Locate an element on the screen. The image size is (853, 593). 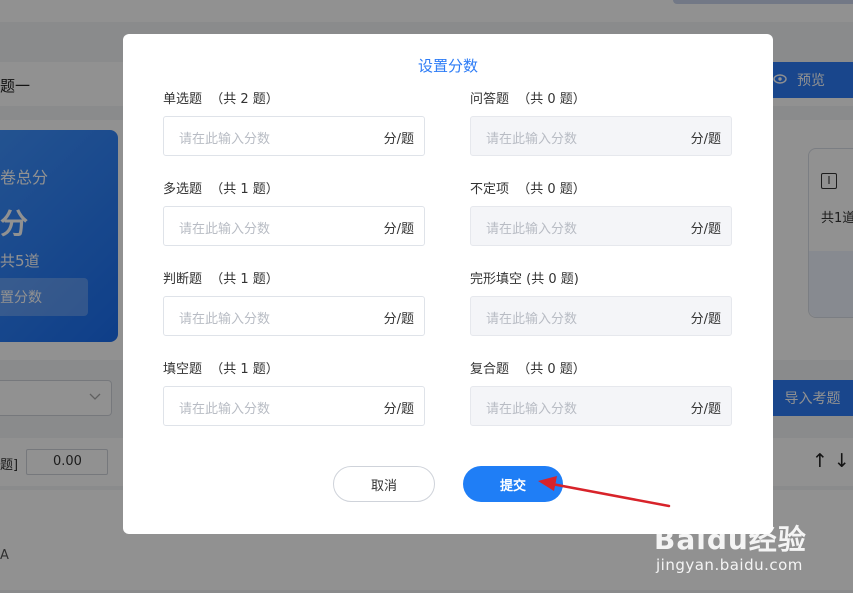
cloze-score-input: 请在此输入分数 分/题 is located at coordinates (601, 316).